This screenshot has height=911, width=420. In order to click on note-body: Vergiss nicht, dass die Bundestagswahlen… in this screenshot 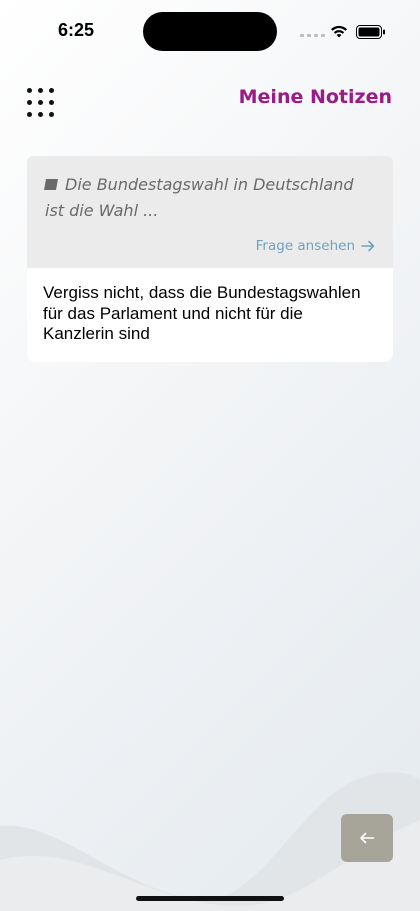, I will do `click(210, 315)`.